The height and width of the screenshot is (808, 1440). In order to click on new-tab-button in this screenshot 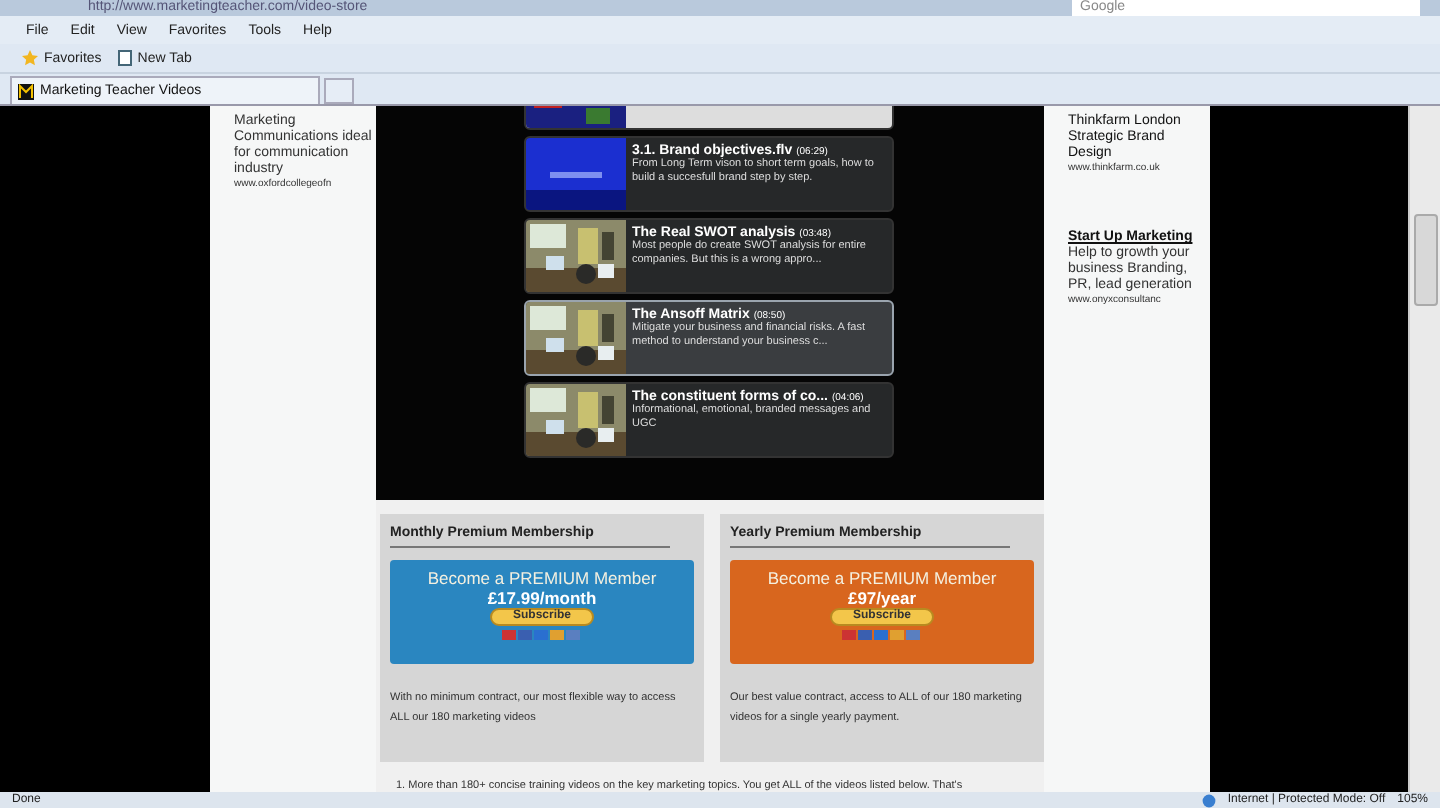, I will do `click(339, 91)`.